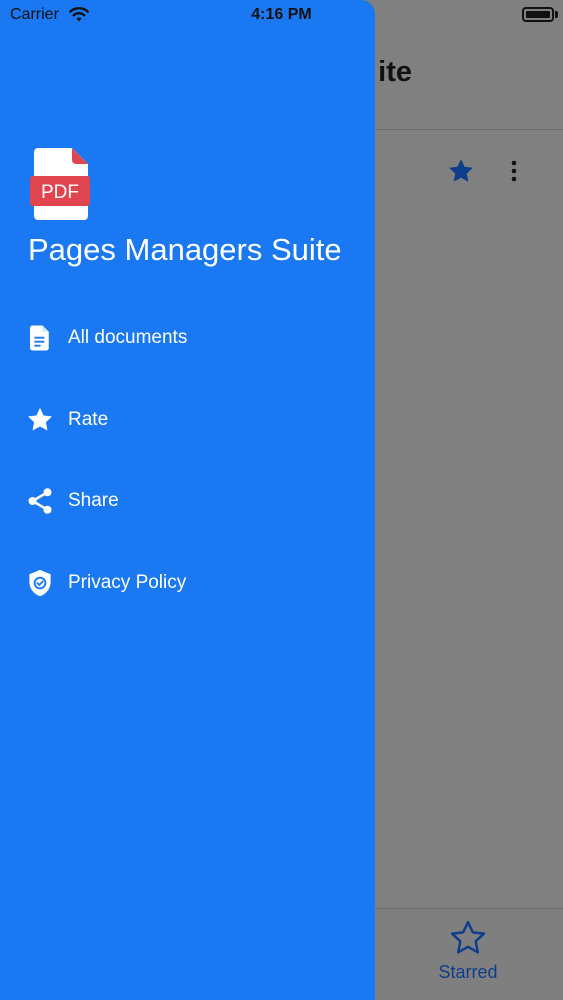 This screenshot has height=1000, width=563. I want to click on clock: 4:16 PM, so click(281, 14).